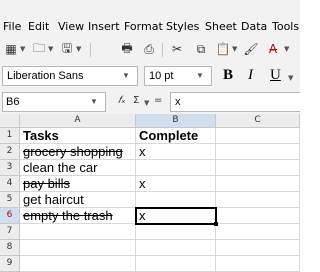 Image resolution: width=320 pixels, height=272 pixels. What do you see at coordinates (176, 136) in the screenshot?
I see `cell-b1: Complete` at bounding box center [176, 136].